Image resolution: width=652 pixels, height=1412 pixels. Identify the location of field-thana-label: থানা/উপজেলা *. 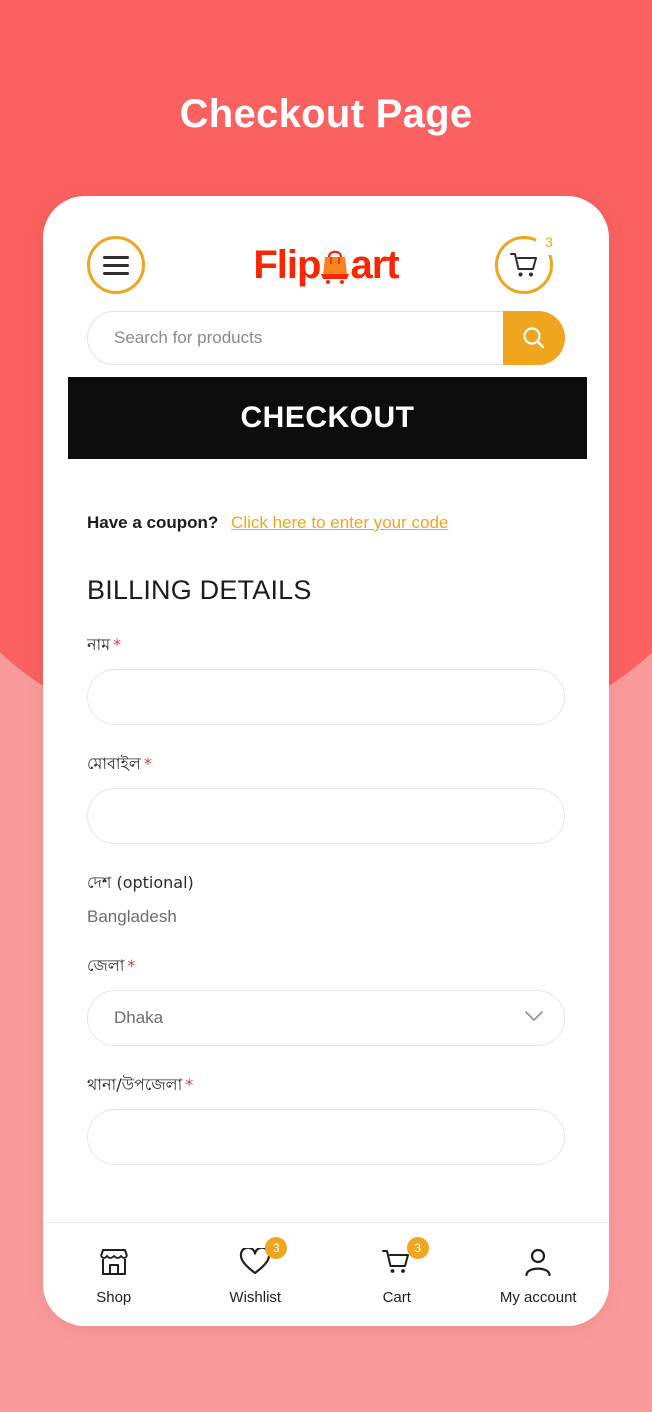
(140, 1084).